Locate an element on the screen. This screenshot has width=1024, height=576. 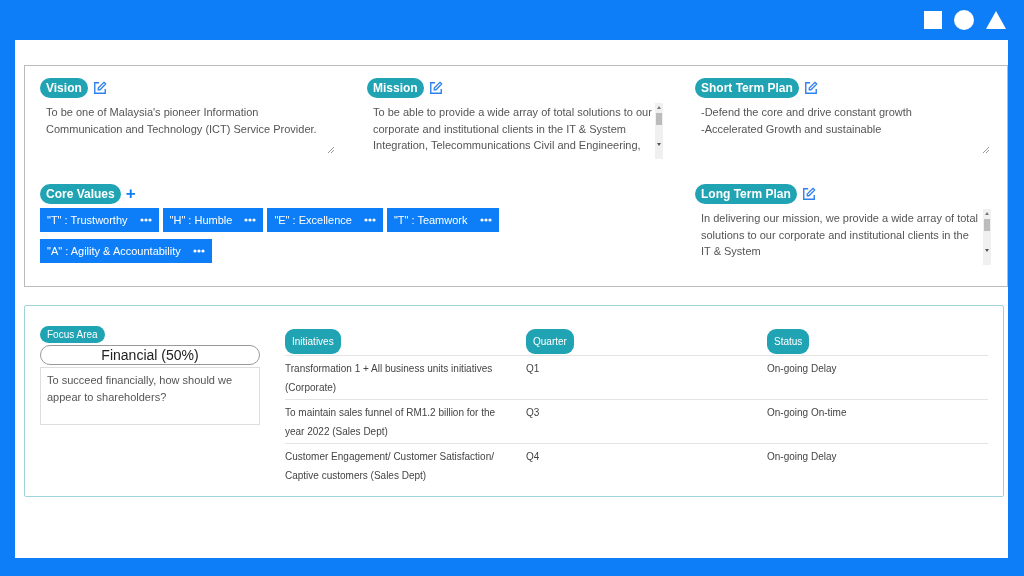
value-tag: "H" : Humble is located at coordinates (213, 220).